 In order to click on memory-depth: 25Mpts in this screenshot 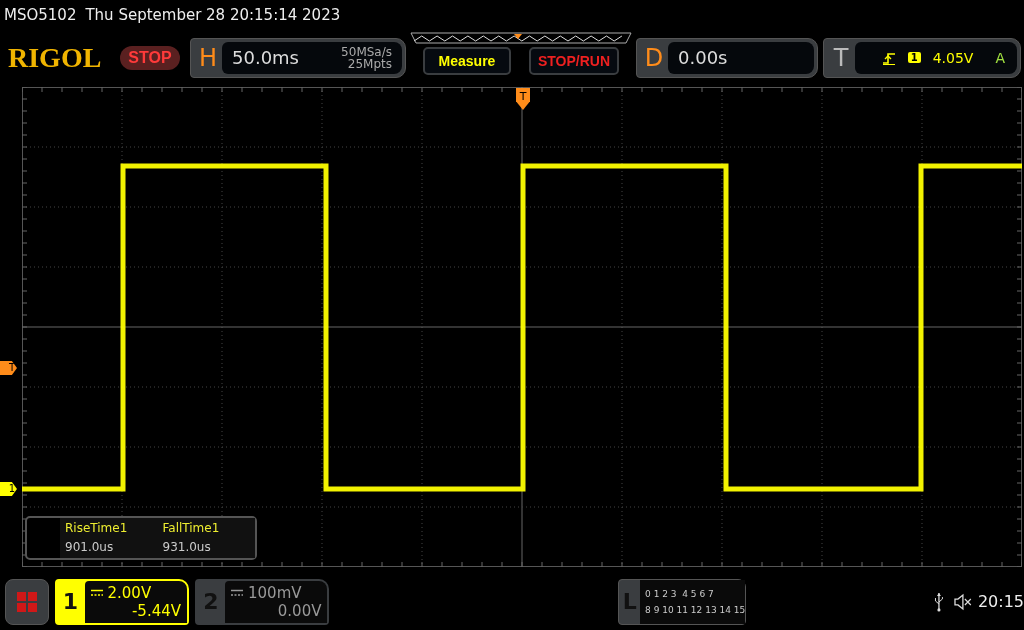, I will do `click(369, 63)`.